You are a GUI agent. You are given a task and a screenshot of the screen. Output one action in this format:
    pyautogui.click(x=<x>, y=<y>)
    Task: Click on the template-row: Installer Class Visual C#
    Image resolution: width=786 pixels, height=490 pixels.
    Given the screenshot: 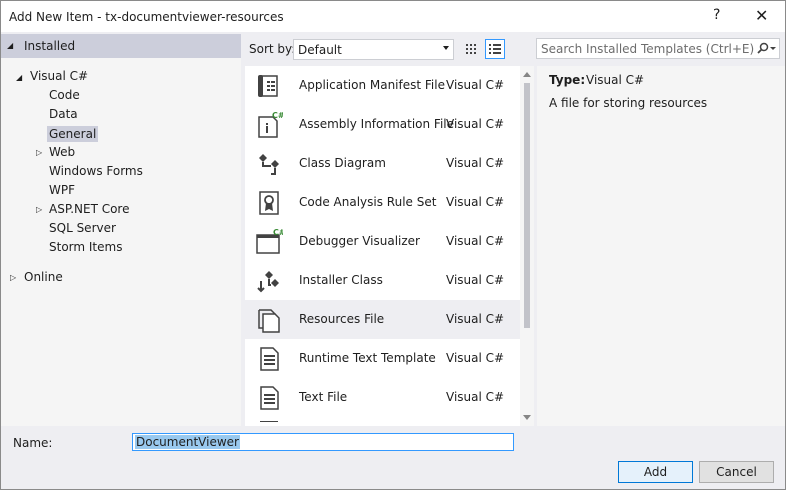 What is the action you would take?
    pyautogui.click(x=382, y=280)
    